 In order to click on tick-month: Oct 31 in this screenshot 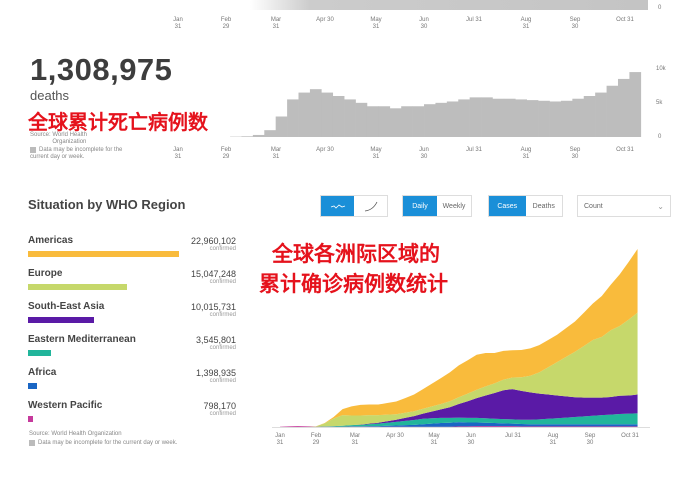, I will do `click(630, 436)`.